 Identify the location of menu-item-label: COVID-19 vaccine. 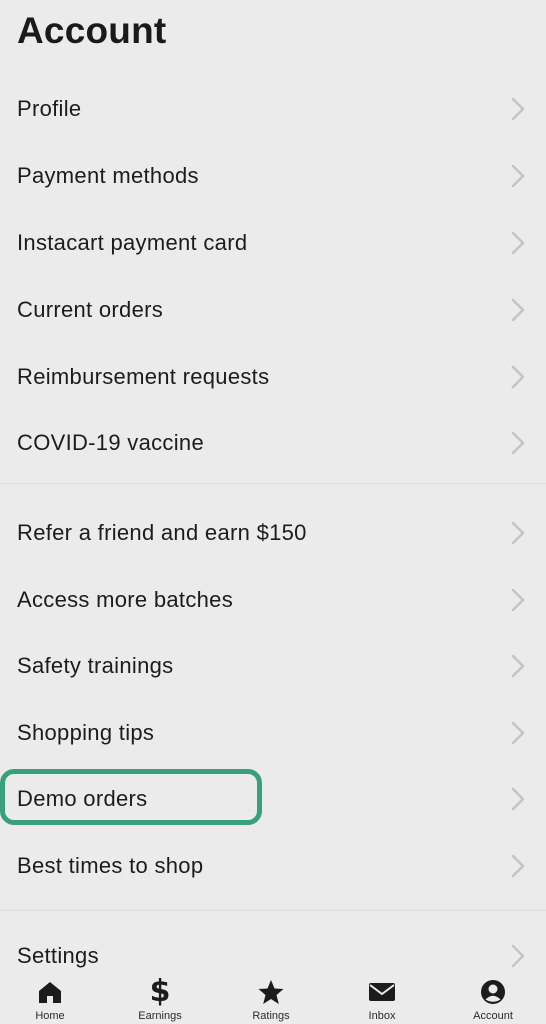
(110, 442).